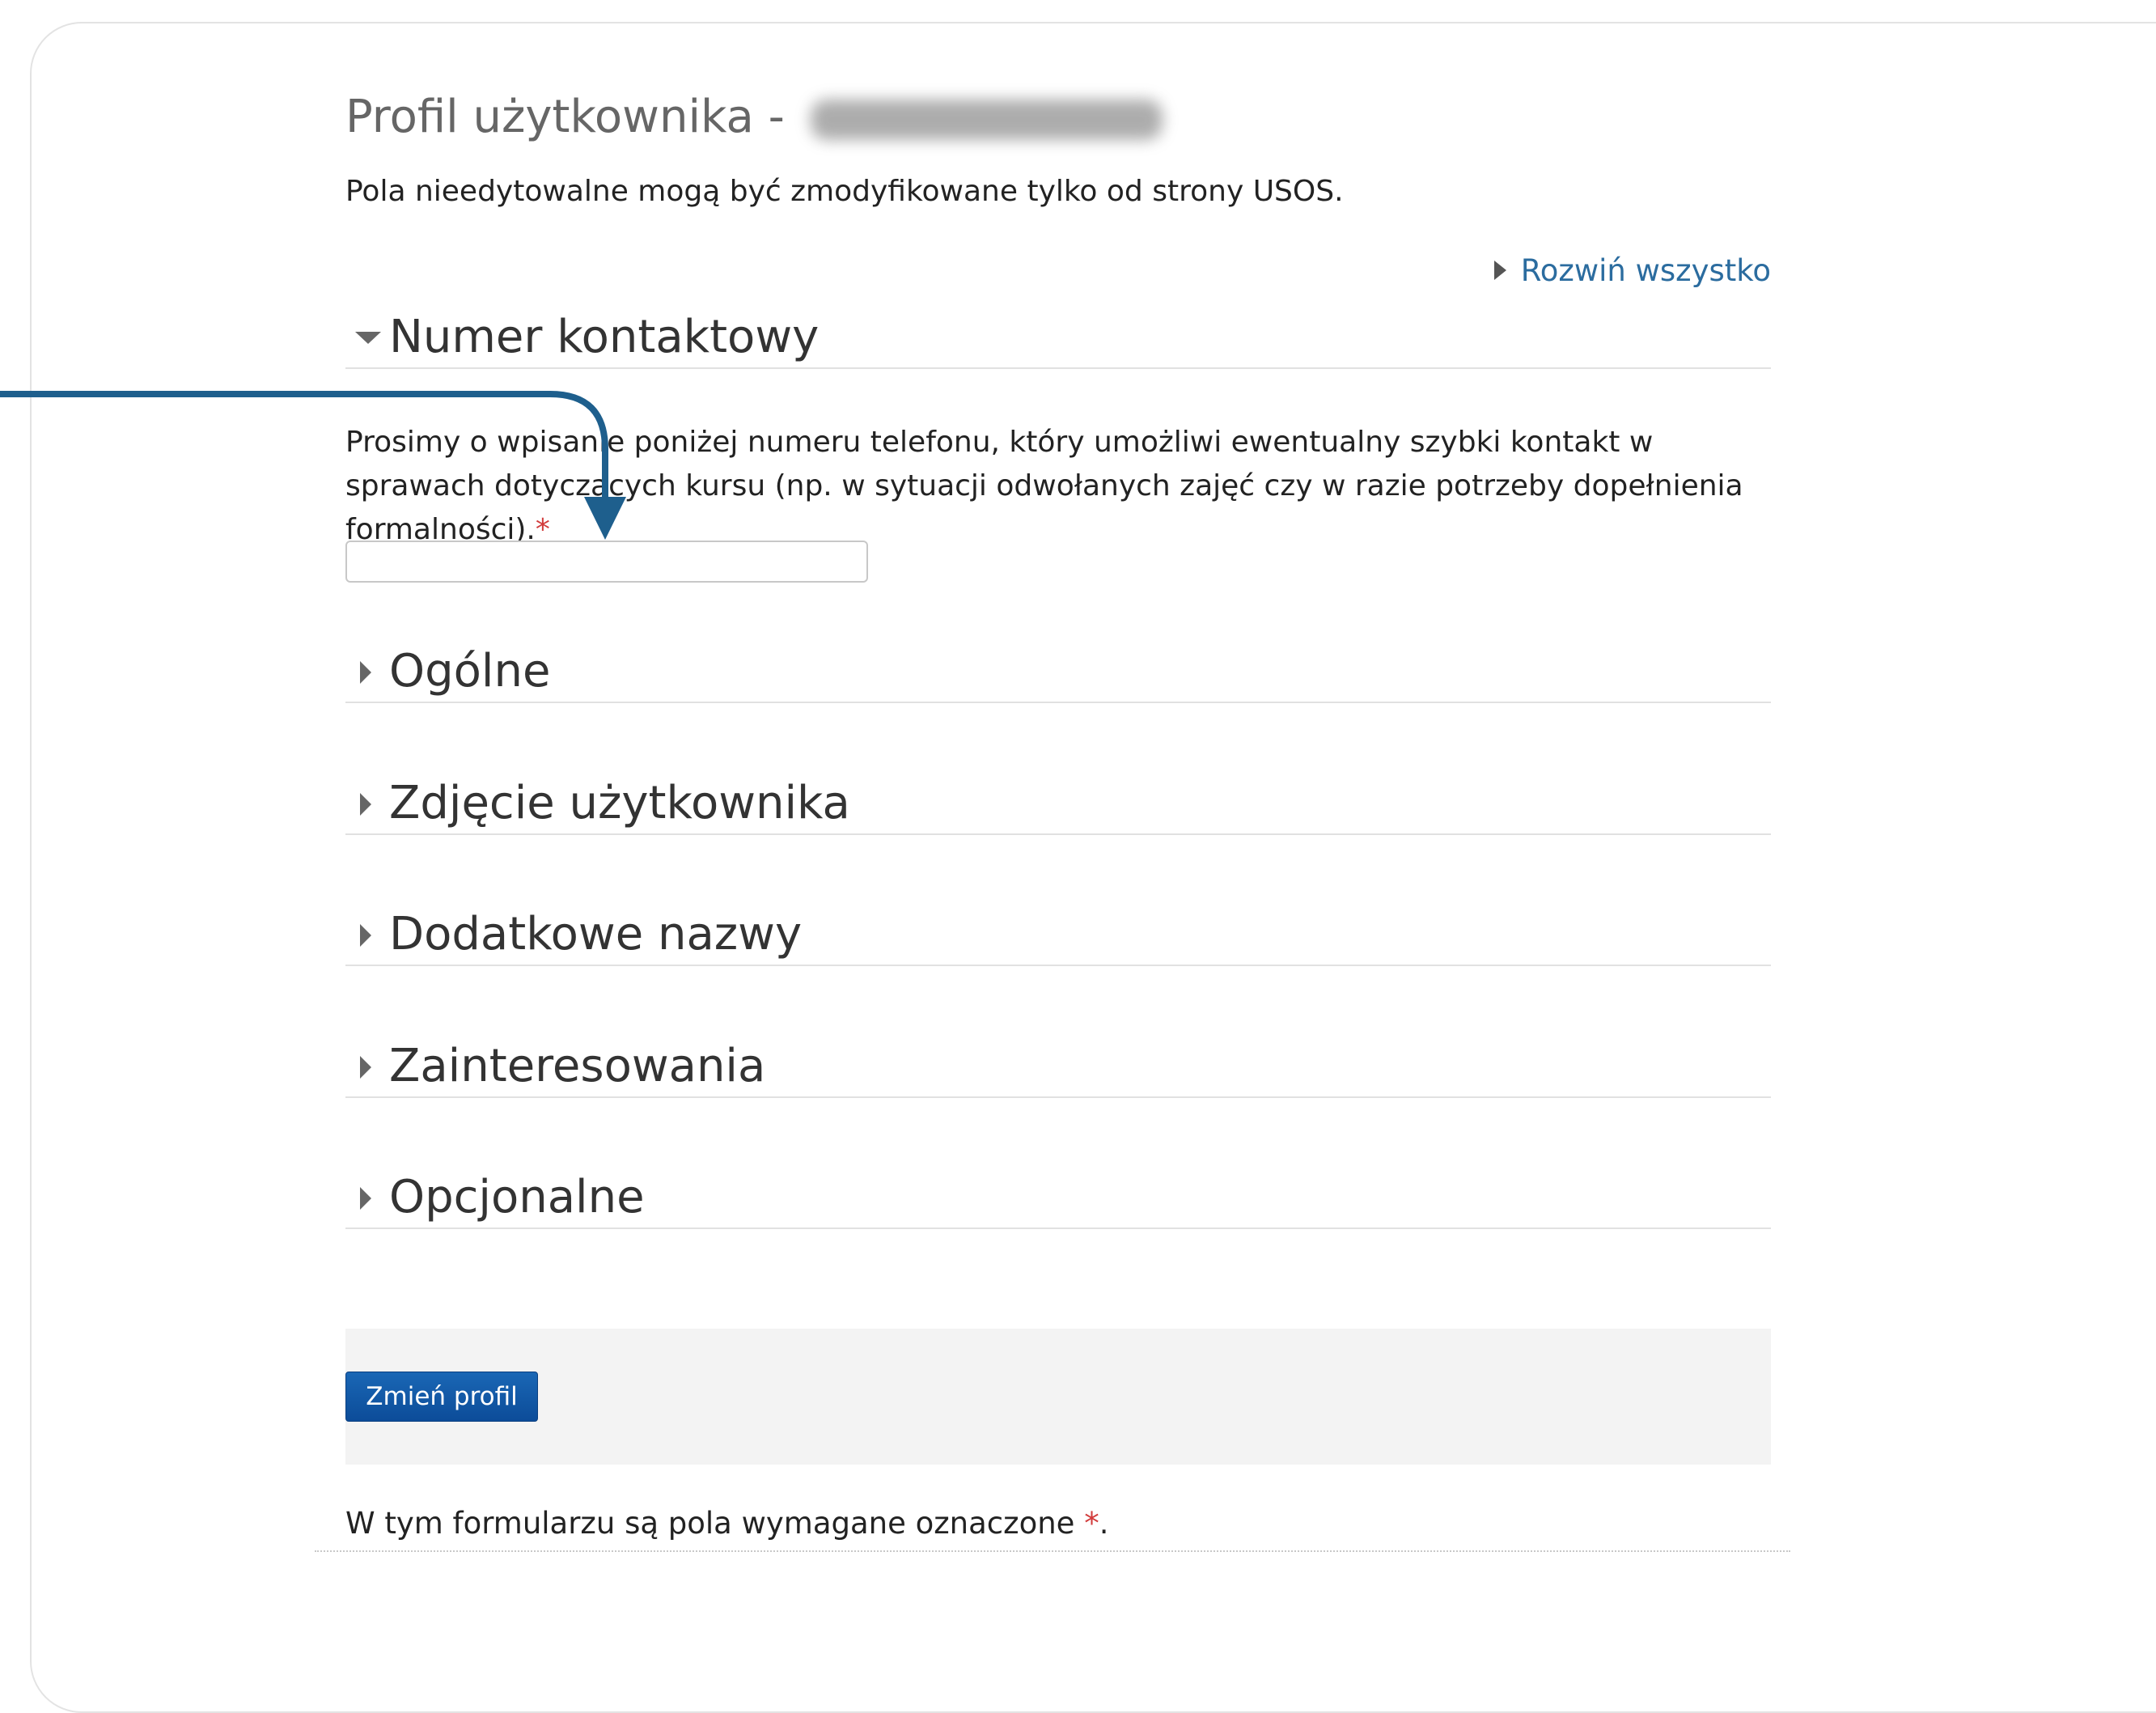  I want to click on section-label: Opcjonalne, so click(517, 1197).